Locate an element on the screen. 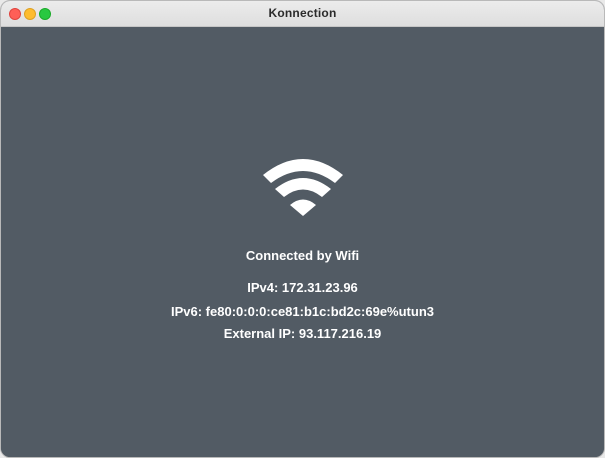 The height and width of the screenshot is (458, 605). ipv4-address: IPv4: 172.31.23.96 is located at coordinates (302, 287).